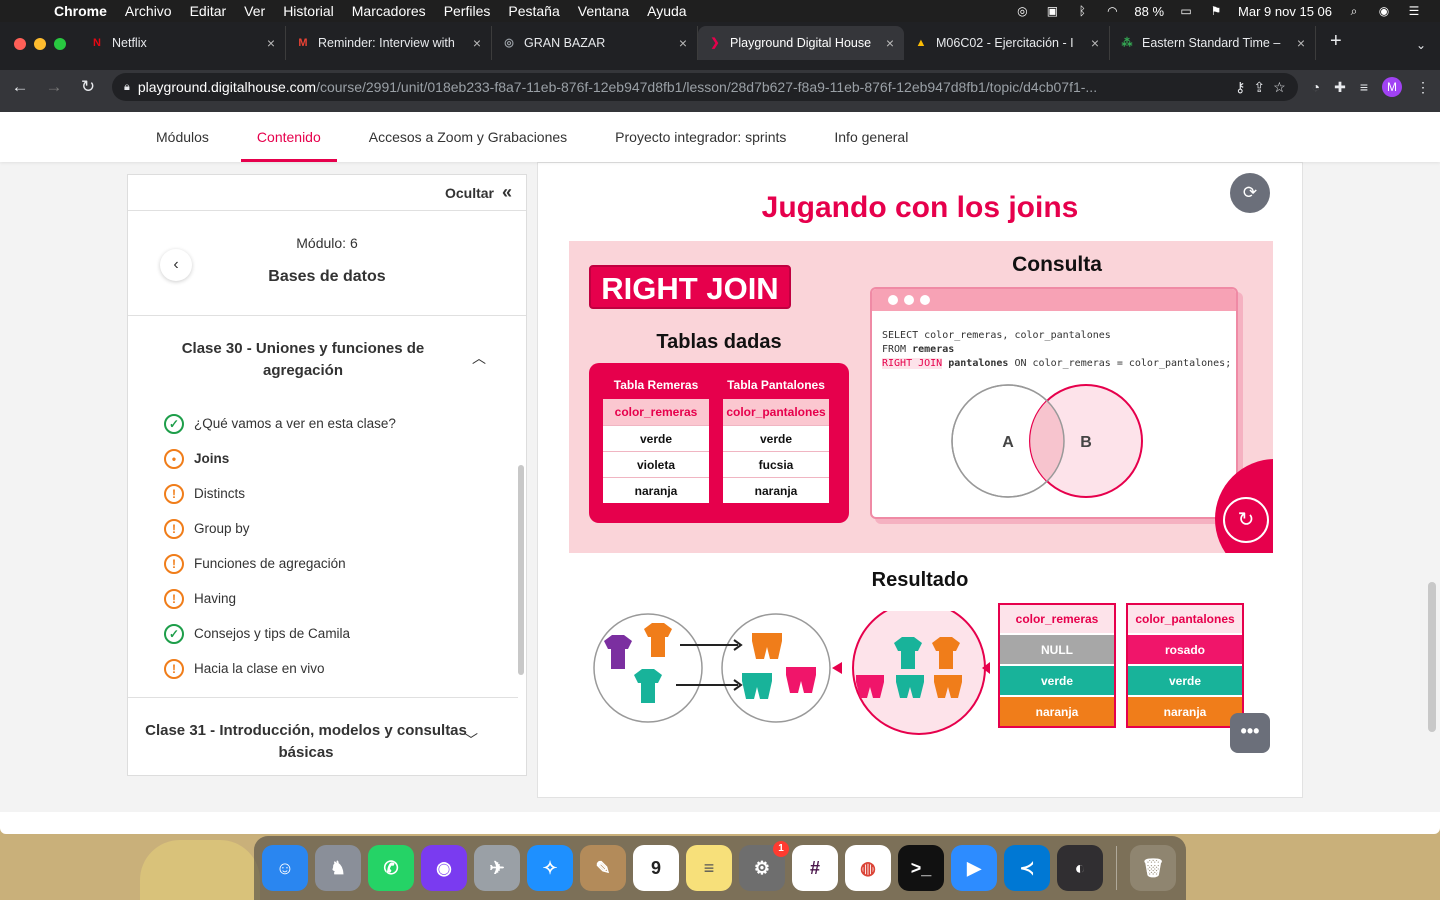  I want to click on tab-info-general: Info general, so click(871, 137).